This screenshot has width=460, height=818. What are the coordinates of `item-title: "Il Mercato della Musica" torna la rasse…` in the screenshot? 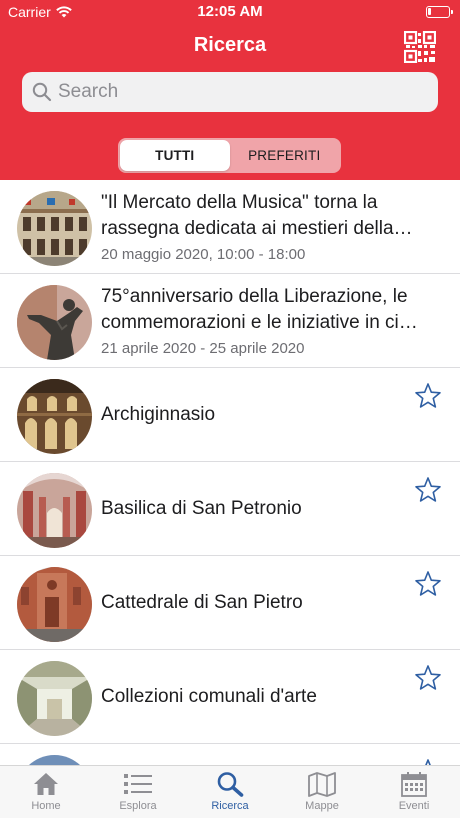 It's located at (257, 215).